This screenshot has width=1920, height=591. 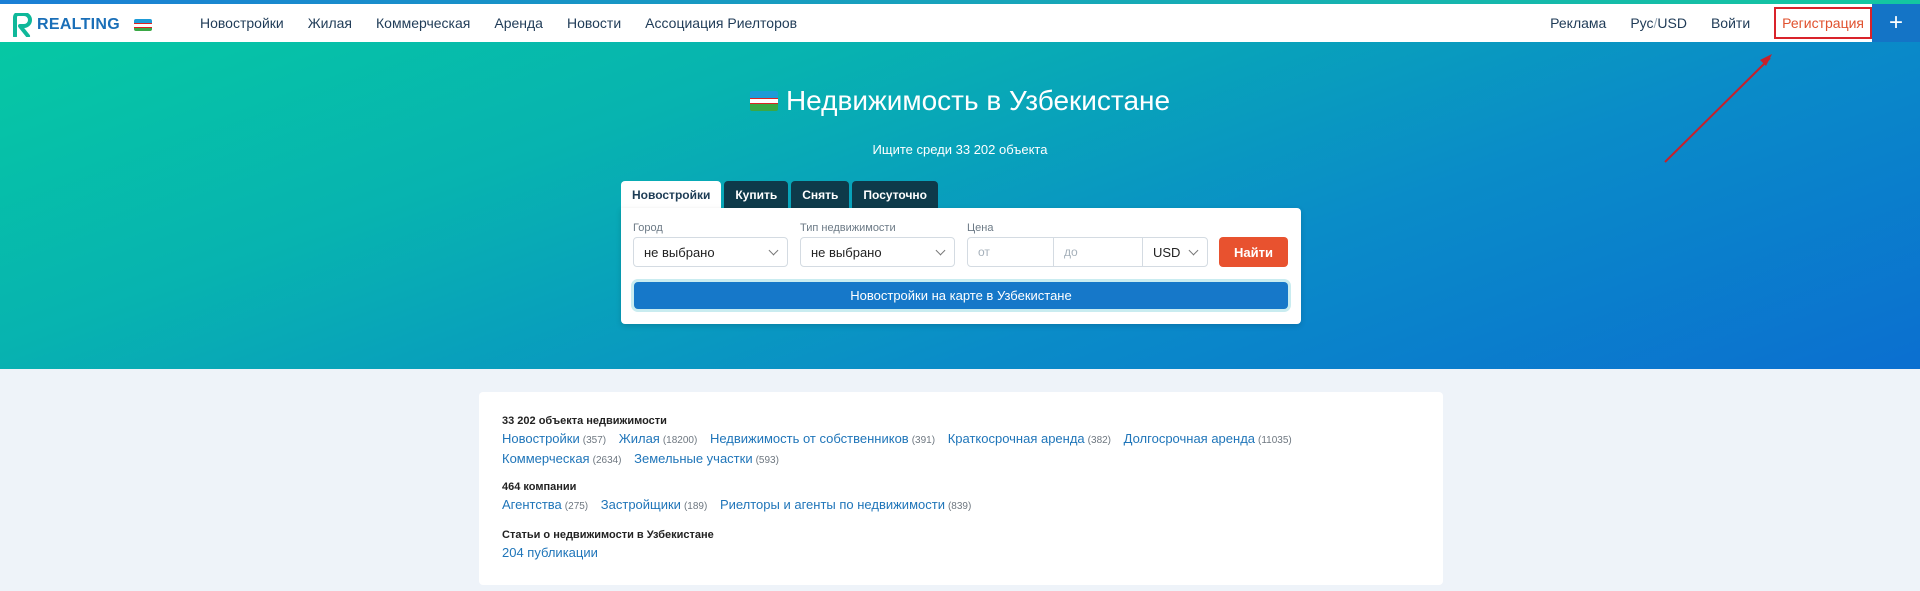 I want to click on plus-icon: +, so click(x=1895, y=22).